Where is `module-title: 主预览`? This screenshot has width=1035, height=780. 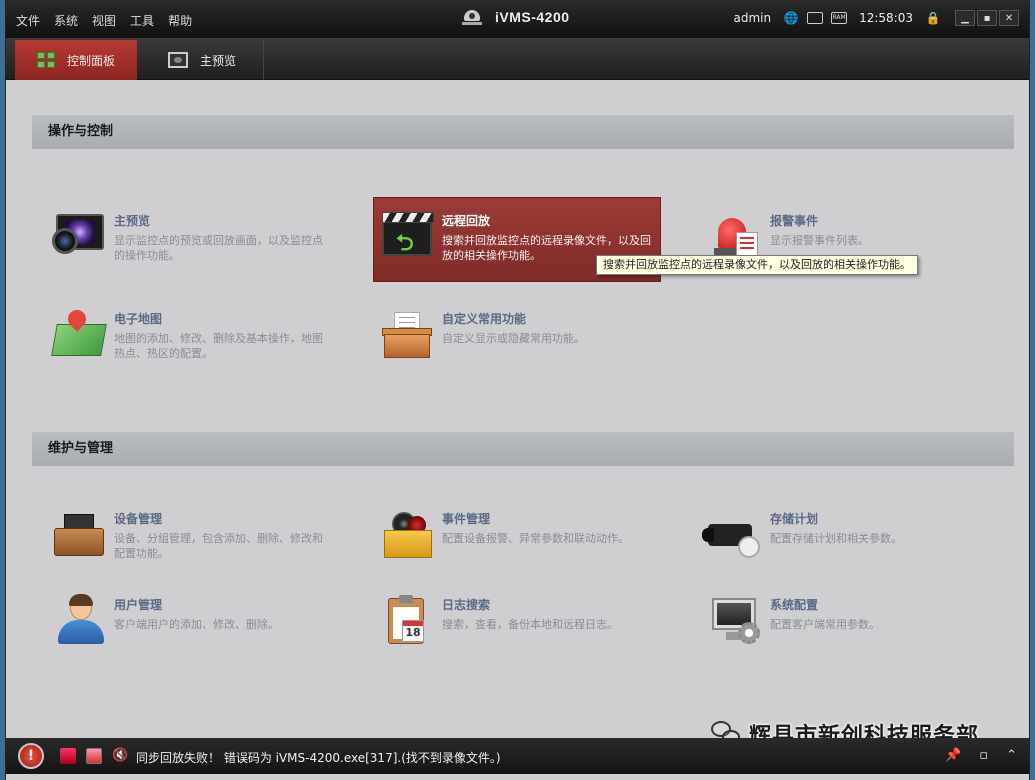 module-title: 主预览 is located at coordinates (132, 221).